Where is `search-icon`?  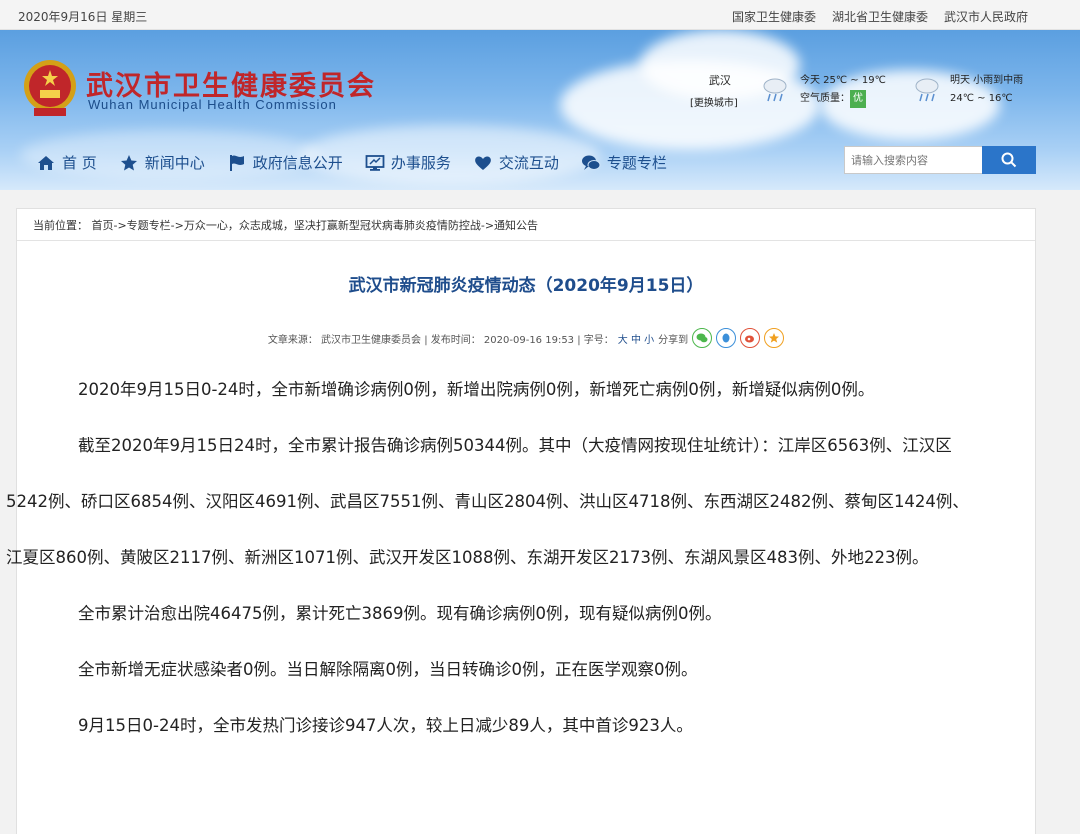
search-icon is located at coordinates (1009, 160).